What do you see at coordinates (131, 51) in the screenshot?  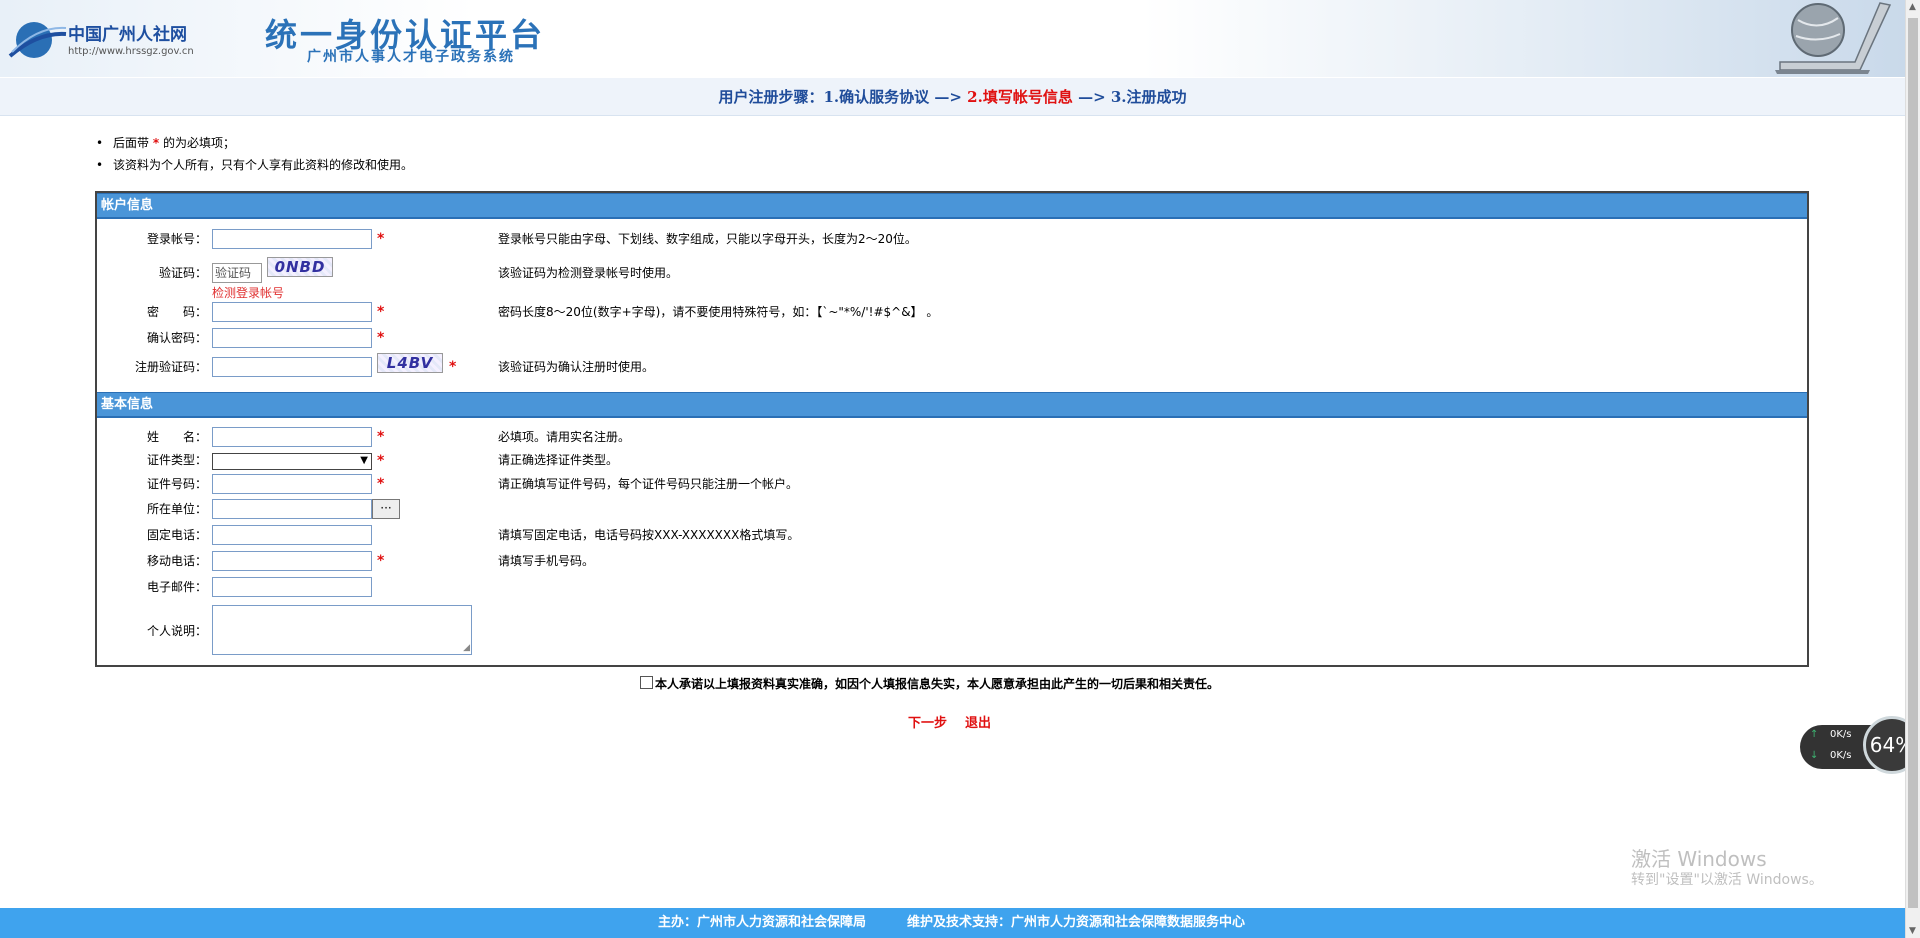 I see `logo-url: http://www.hrssgz.gov.cn` at bounding box center [131, 51].